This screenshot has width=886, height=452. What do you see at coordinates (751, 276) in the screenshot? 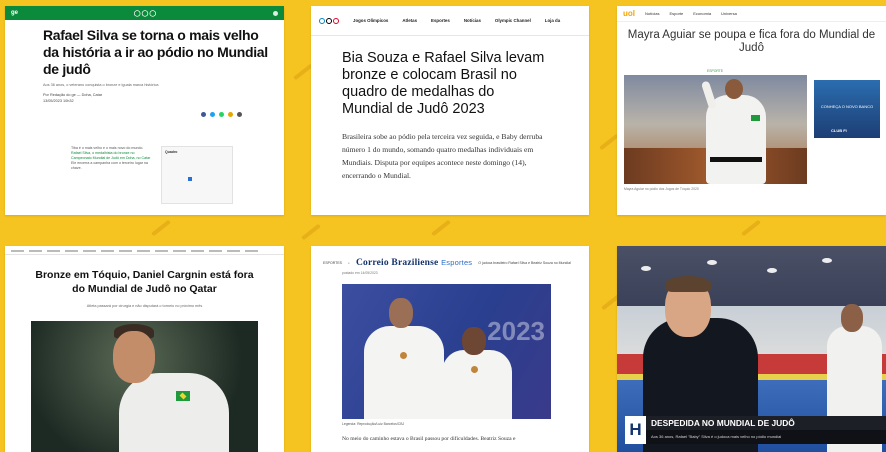
I see `video-background` at bounding box center [751, 276].